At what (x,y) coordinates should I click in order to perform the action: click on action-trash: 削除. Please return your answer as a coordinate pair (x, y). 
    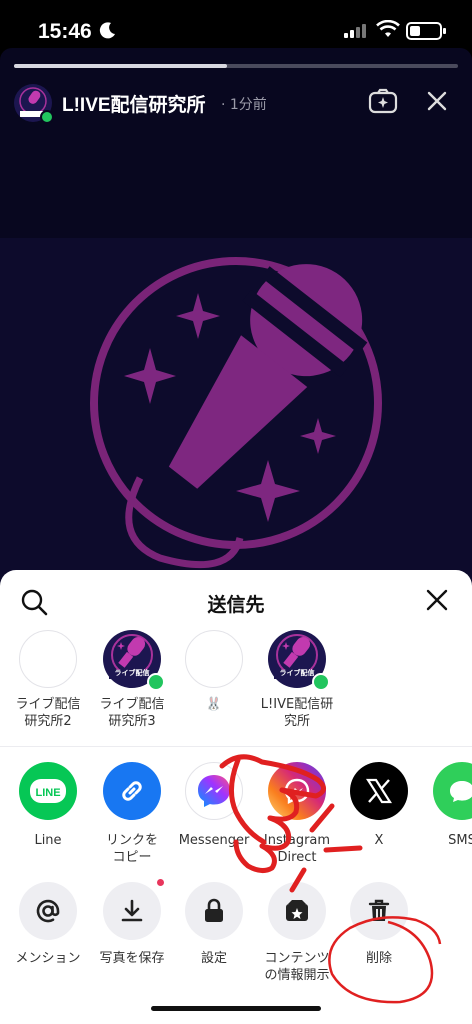
    Looking at the image, I should click on (379, 924).